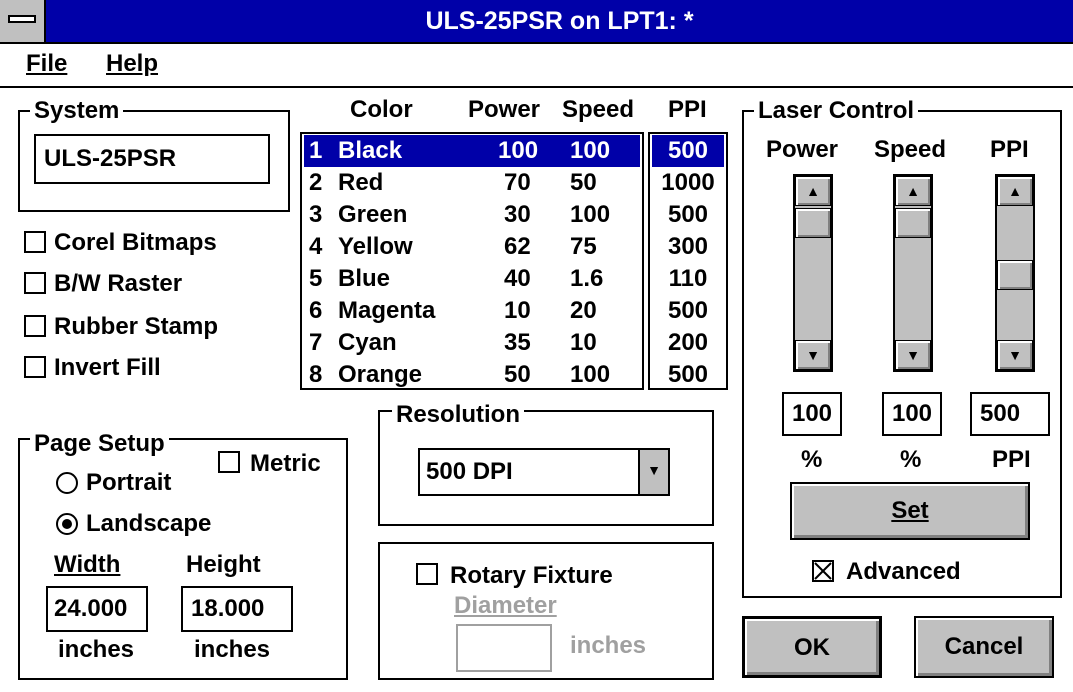 Image resolution: width=1073 pixels, height=692 pixels. Describe the element at coordinates (912, 414) in the screenshot. I see `speed-value-field: 100` at that location.